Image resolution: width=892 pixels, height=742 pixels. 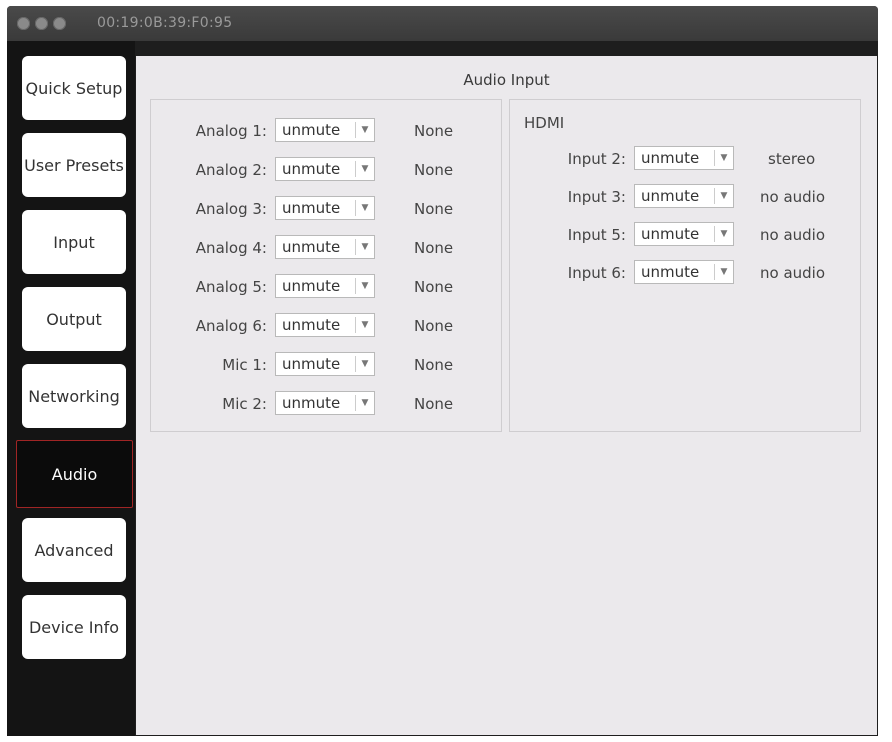 What do you see at coordinates (506, 80) in the screenshot?
I see `page-title: Audio Input` at bounding box center [506, 80].